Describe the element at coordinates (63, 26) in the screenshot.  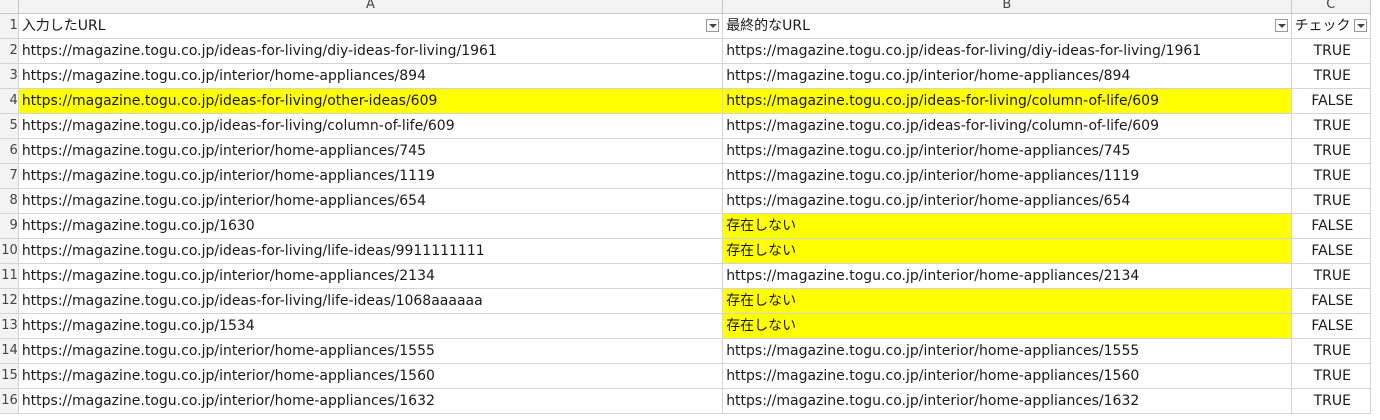
I see `header-label-input-url: 入力したURL` at that location.